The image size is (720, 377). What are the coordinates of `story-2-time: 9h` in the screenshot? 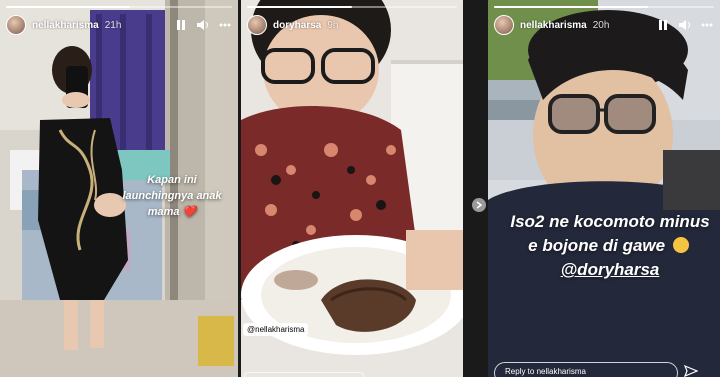 It's located at (333, 25).